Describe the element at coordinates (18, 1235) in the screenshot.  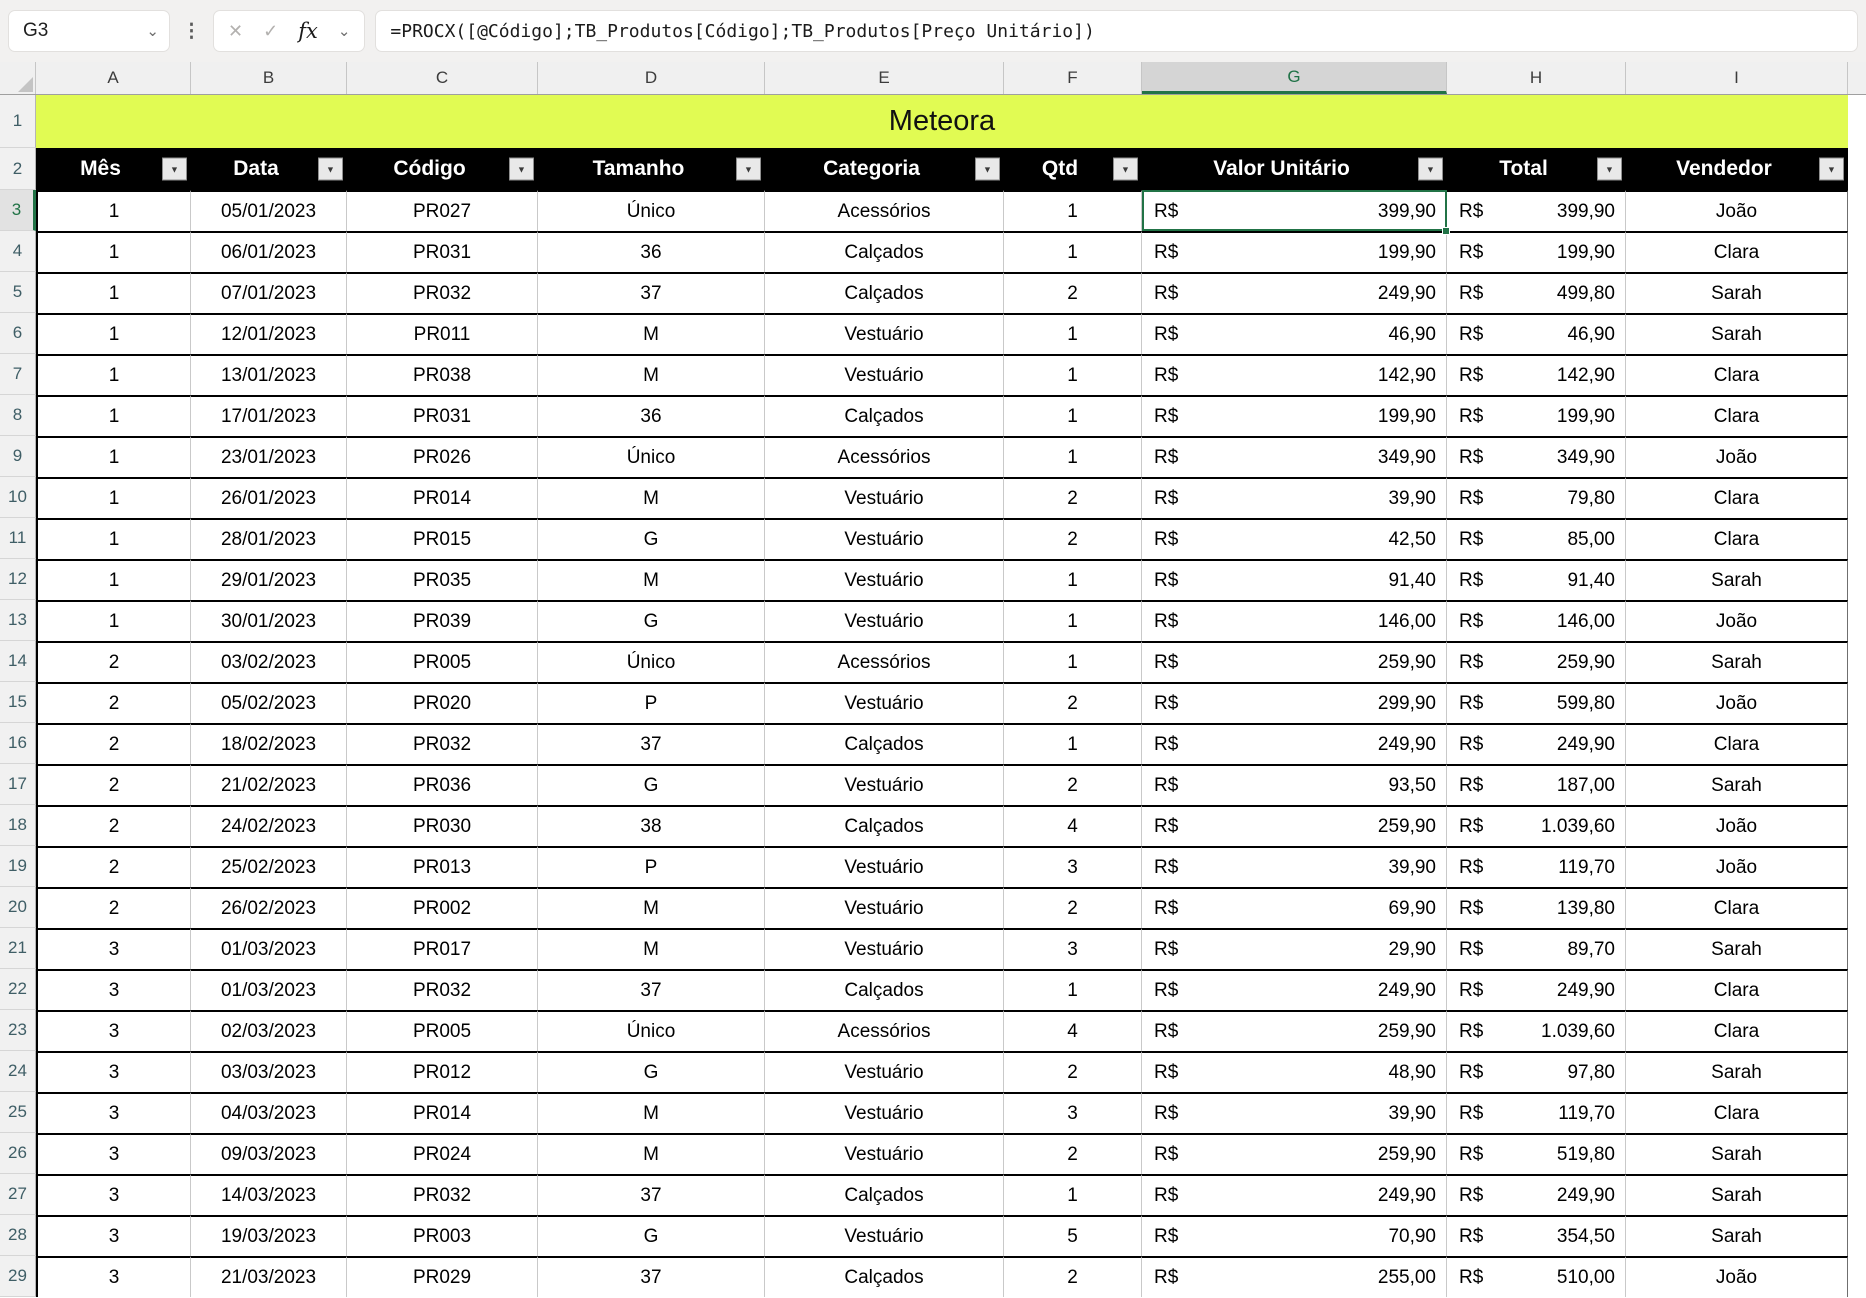
I see `row-header-28: 28` at that location.